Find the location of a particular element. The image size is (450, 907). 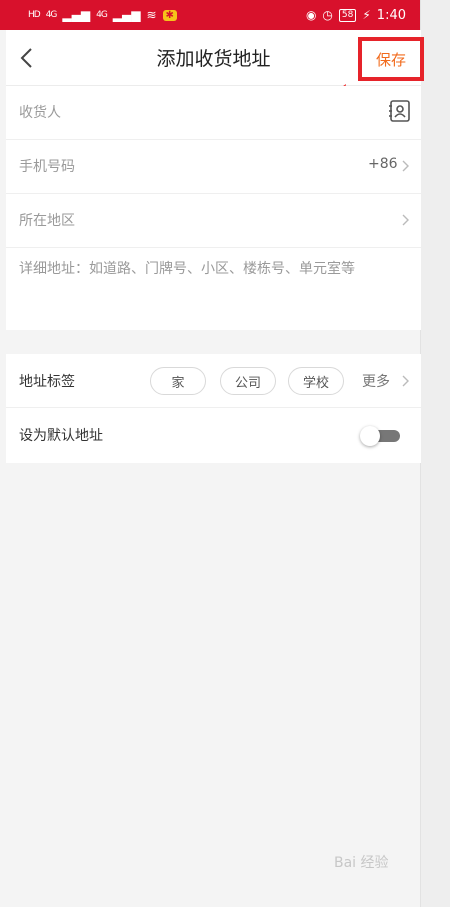

region-field: 所在地区 is located at coordinates (213, 221).